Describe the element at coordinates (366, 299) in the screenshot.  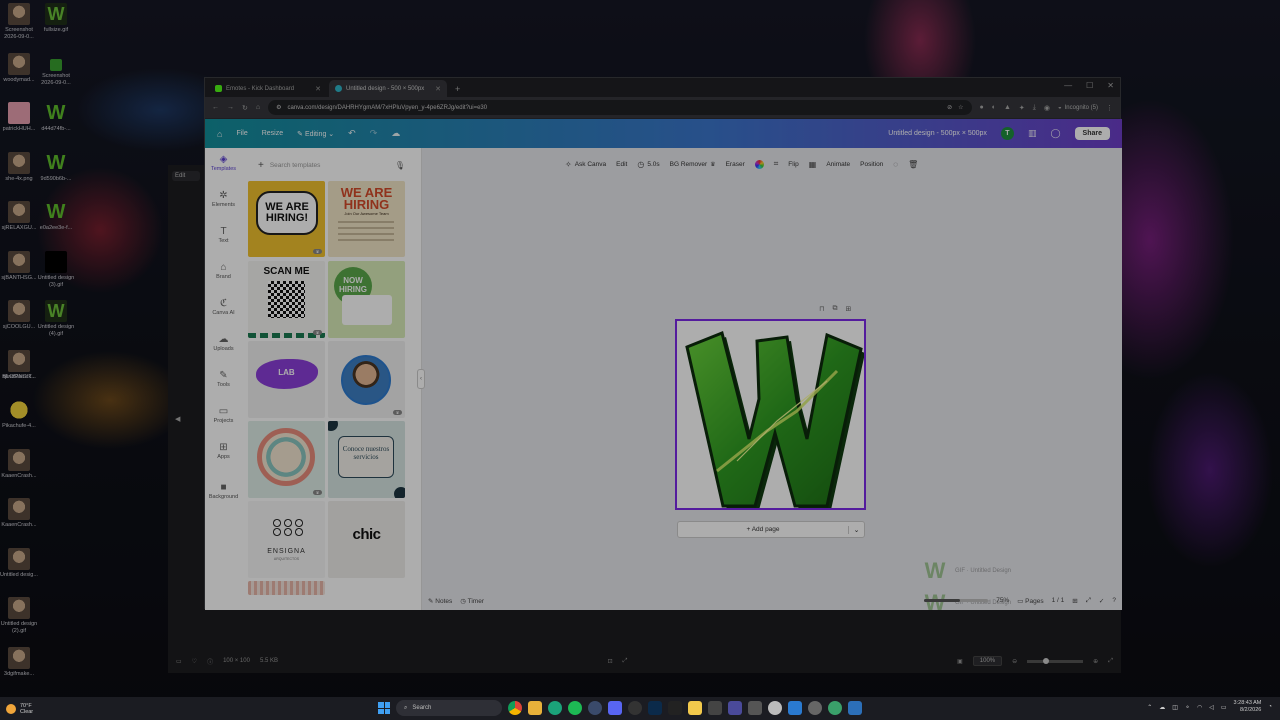
I see `template-card: NOW HIRING` at that location.